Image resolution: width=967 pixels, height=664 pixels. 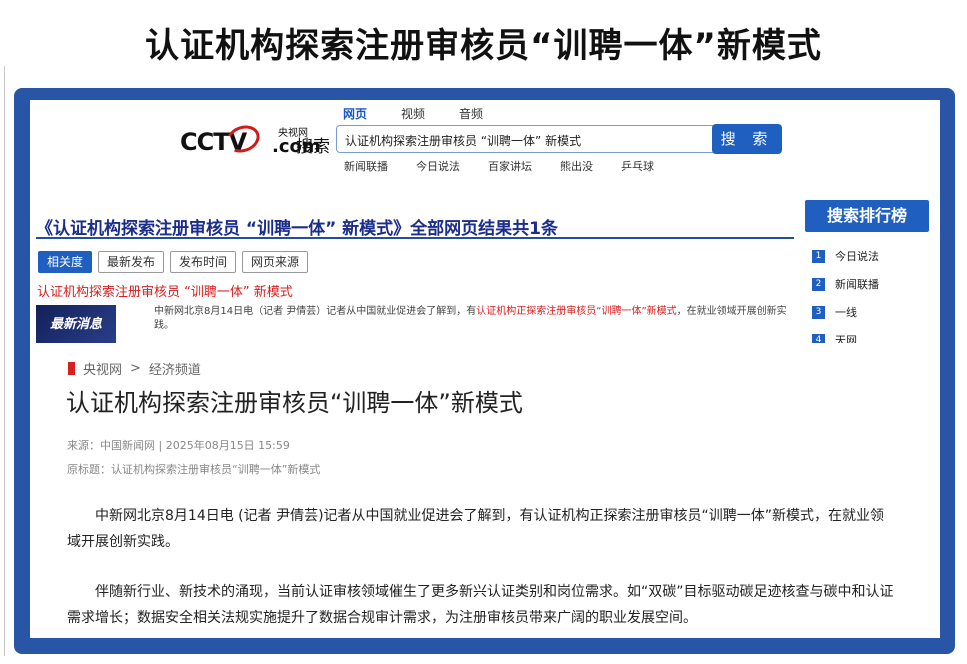 I want to click on tab-audio: 音频, so click(x=471, y=113).